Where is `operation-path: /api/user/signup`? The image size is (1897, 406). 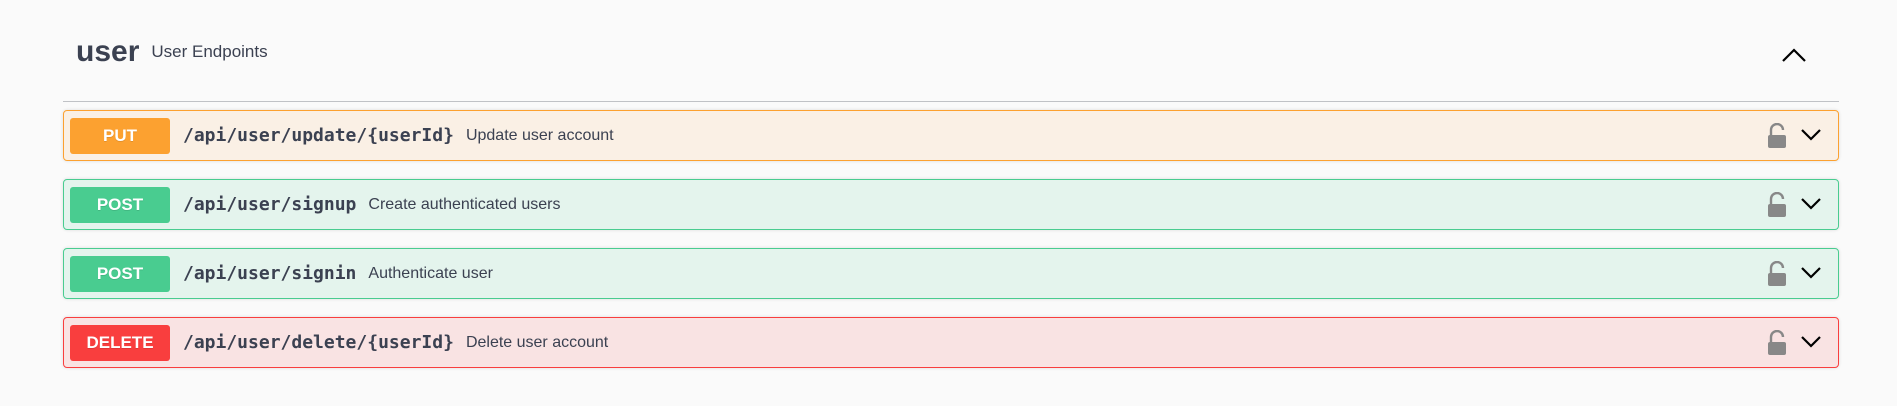
operation-path: /api/user/signup is located at coordinates (270, 204).